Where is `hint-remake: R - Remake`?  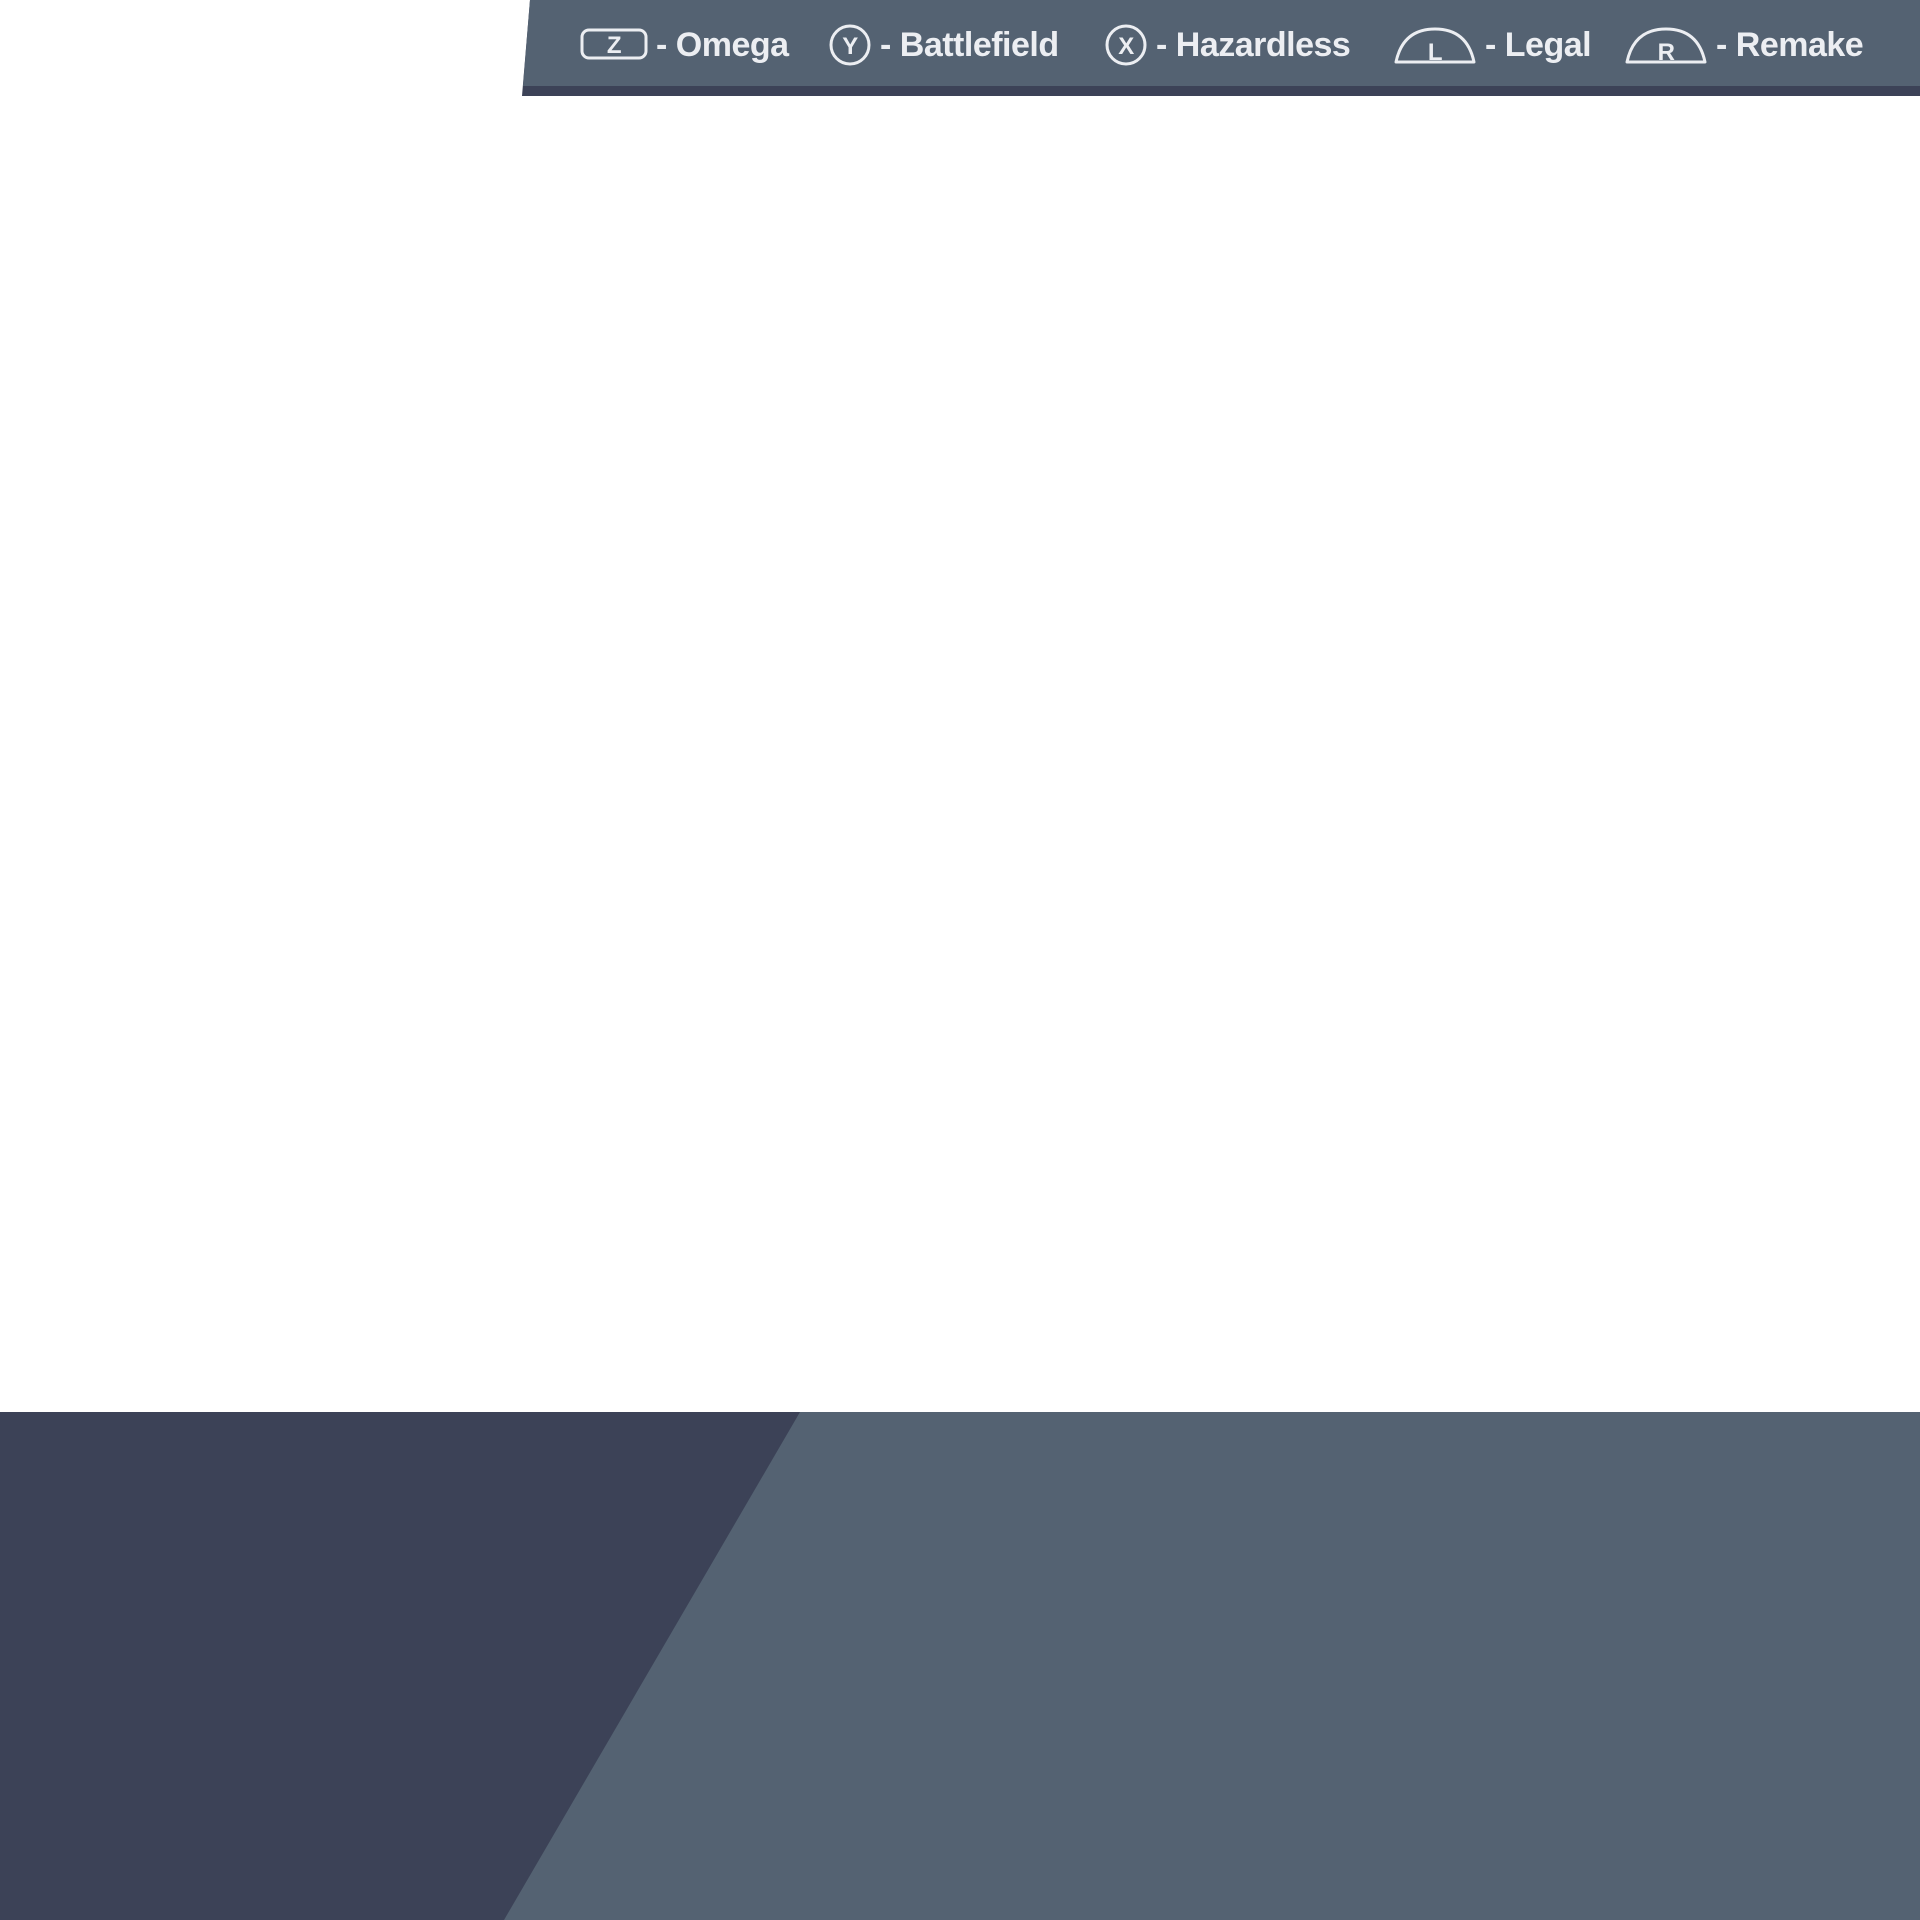
hint-remake: R - Remake is located at coordinates (1744, 45).